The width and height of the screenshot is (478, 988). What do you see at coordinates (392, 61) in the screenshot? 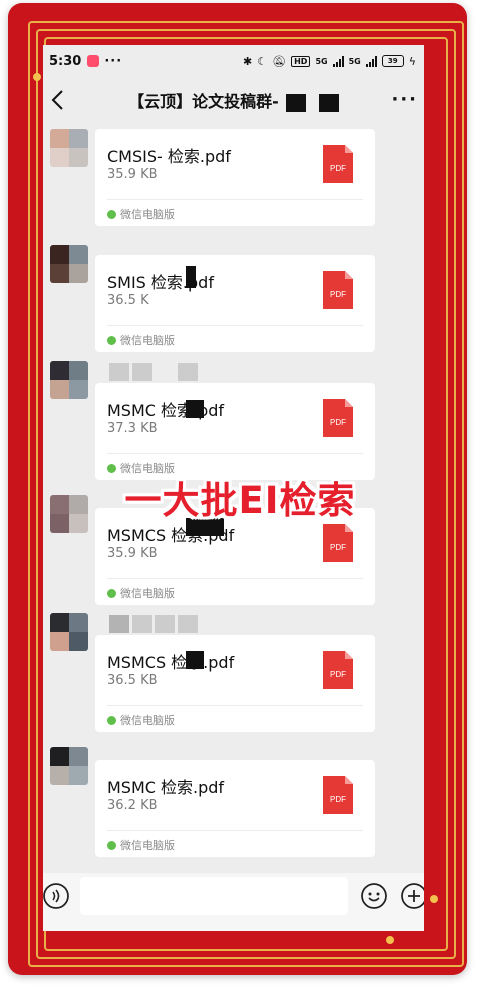
I see `battery-icon: 39` at bounding box center [392, 61].